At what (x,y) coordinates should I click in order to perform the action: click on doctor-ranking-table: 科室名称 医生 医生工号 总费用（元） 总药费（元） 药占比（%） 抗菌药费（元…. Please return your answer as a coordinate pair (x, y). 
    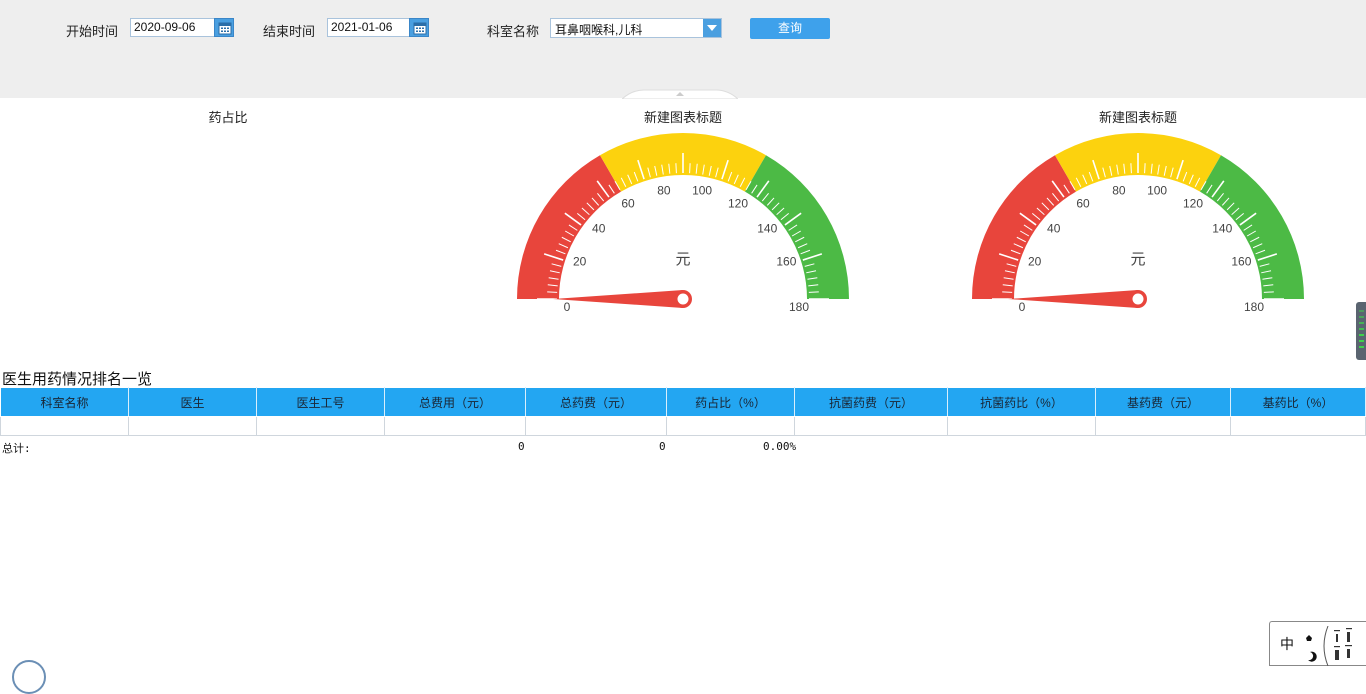
    Looking at the image, I should click on (683, 411).